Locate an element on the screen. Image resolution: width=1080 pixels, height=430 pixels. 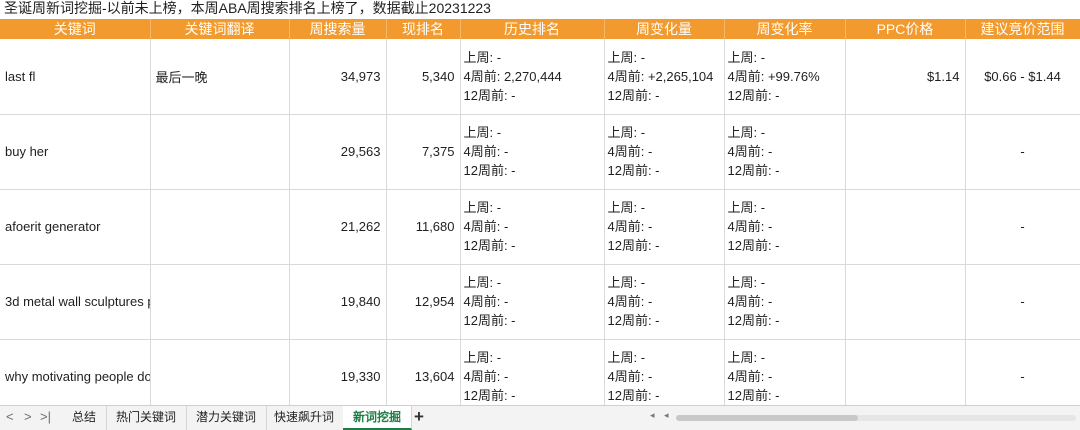
col-header-history: 历史排名 is located at coordinates (532, 29).